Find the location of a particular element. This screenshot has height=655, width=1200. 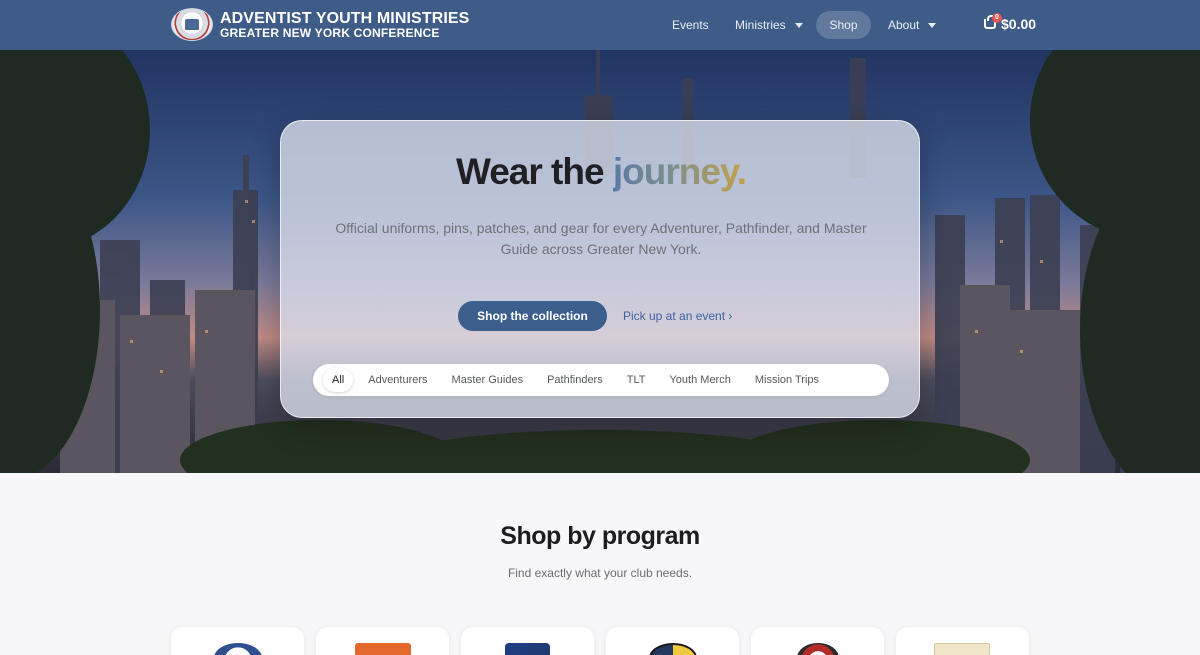

hero-title: Wear the journey. is located at coordinates (601, 172).